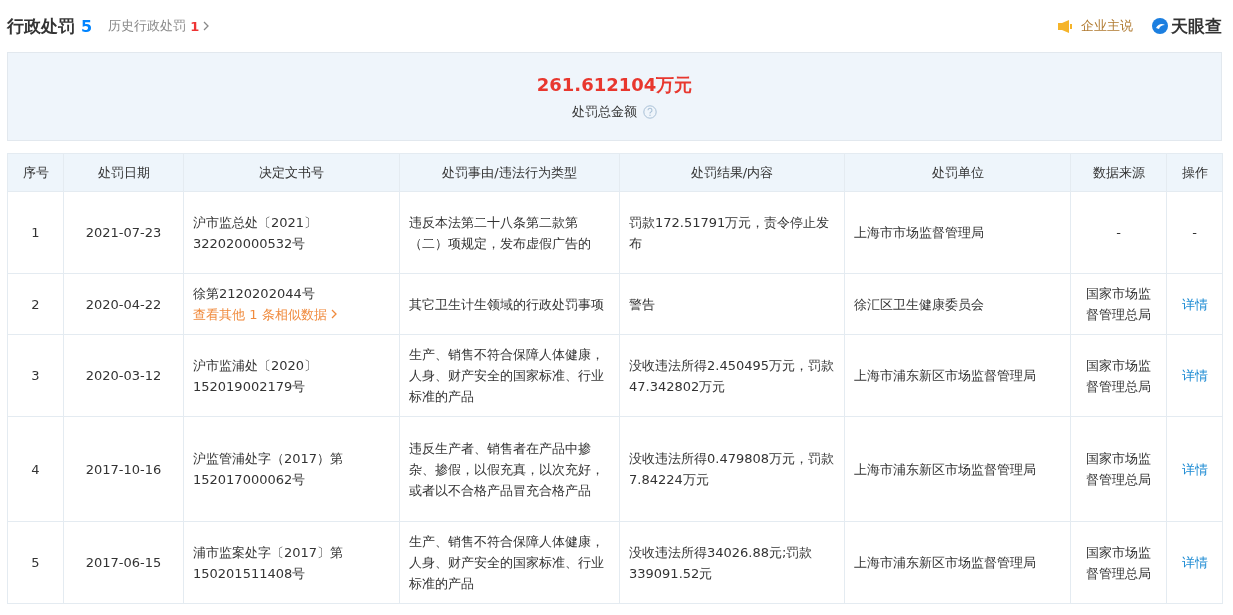  Describe the element at coordinates (123, 172) in the screenshot. I see `column-header: 处罚日期` at that location.